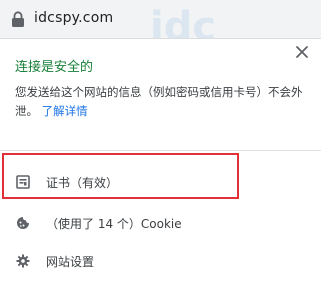 The image size is (321, 282). I want to click on site-settings-label: 网站设置, so click(70, 262).